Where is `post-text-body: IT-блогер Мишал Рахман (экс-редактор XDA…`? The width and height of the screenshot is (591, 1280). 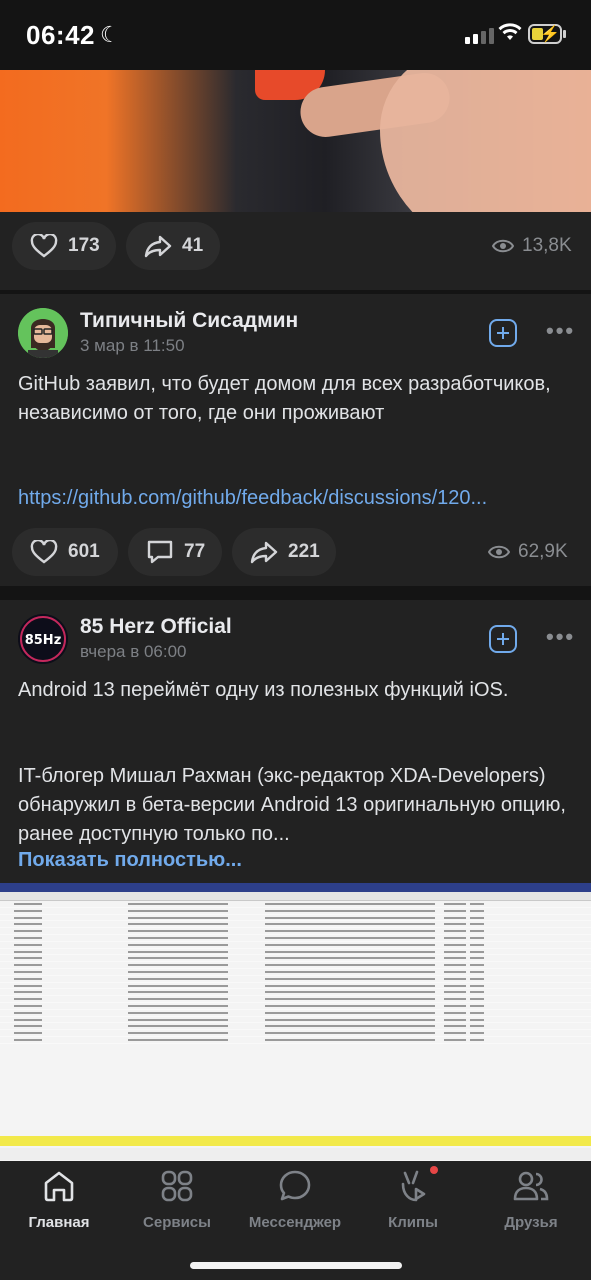 post-text-body: IT-блогер Мишал Рахман (экс-редактор XDA… is located at coordinates (292, 805).